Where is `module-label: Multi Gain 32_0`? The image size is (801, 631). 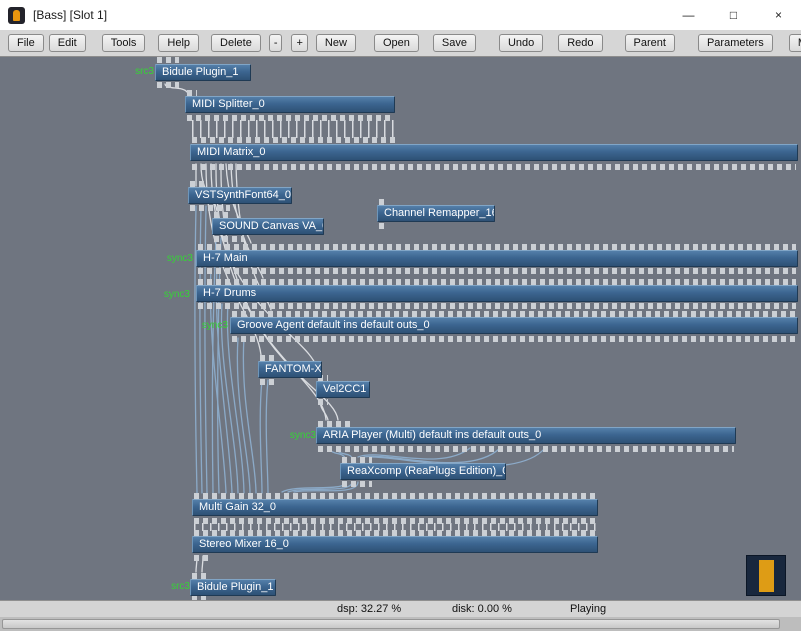 module-label: Multi Gain 32_0 is located at coordinates (238, 507).